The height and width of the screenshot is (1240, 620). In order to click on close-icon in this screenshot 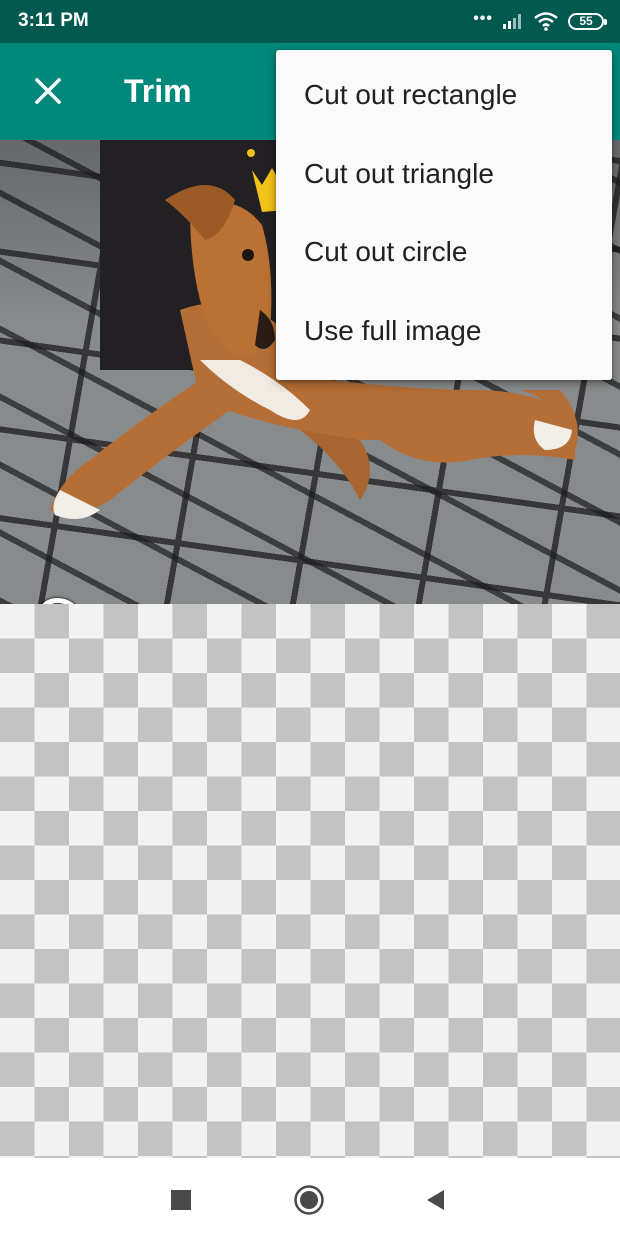, I will do `click(48, 91)`.